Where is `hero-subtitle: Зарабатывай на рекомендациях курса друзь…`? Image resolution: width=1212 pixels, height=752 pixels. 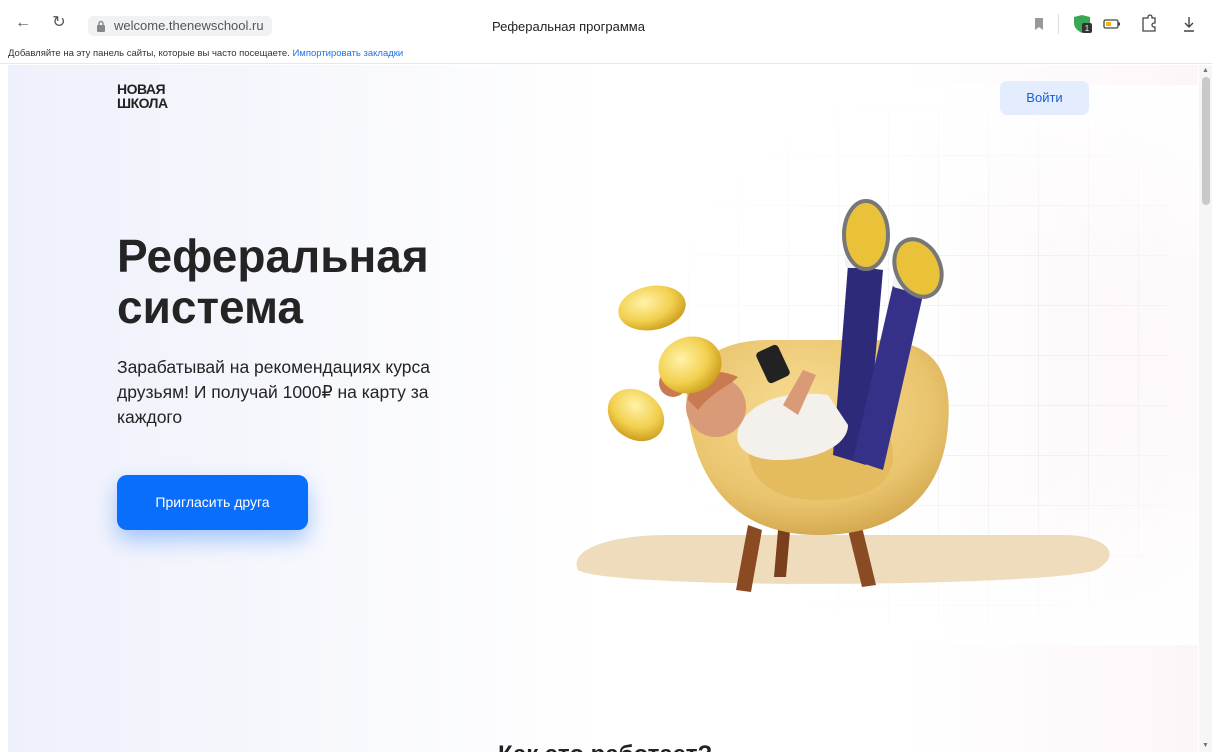
hero-subtitle: Зарабатывай на рекомендациях курса друзь… is located at coordinates (273, 392).